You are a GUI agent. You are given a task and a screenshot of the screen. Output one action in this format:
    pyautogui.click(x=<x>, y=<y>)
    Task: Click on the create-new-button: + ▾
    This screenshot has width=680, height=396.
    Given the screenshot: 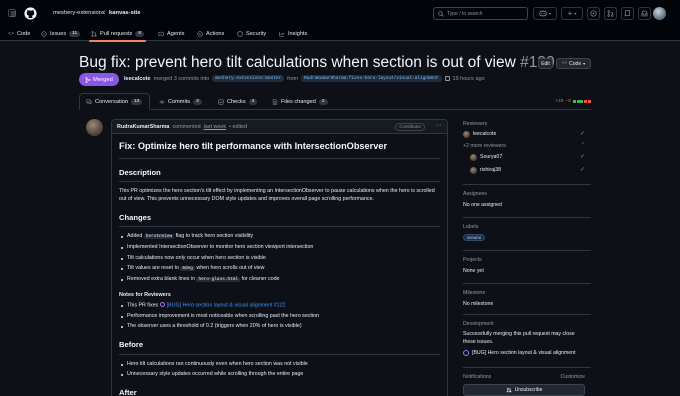 What is the action you would take?
    pyautogui.click(x=572, y=13)
    